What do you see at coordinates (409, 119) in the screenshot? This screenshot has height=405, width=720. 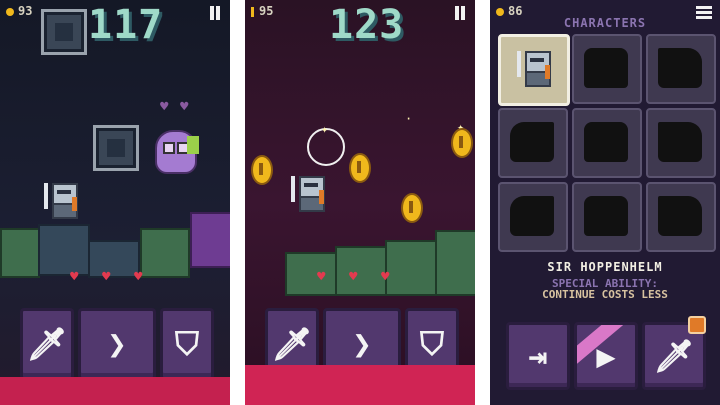 I see `sparkle-icon: ·` at bounding box center [409, 119].